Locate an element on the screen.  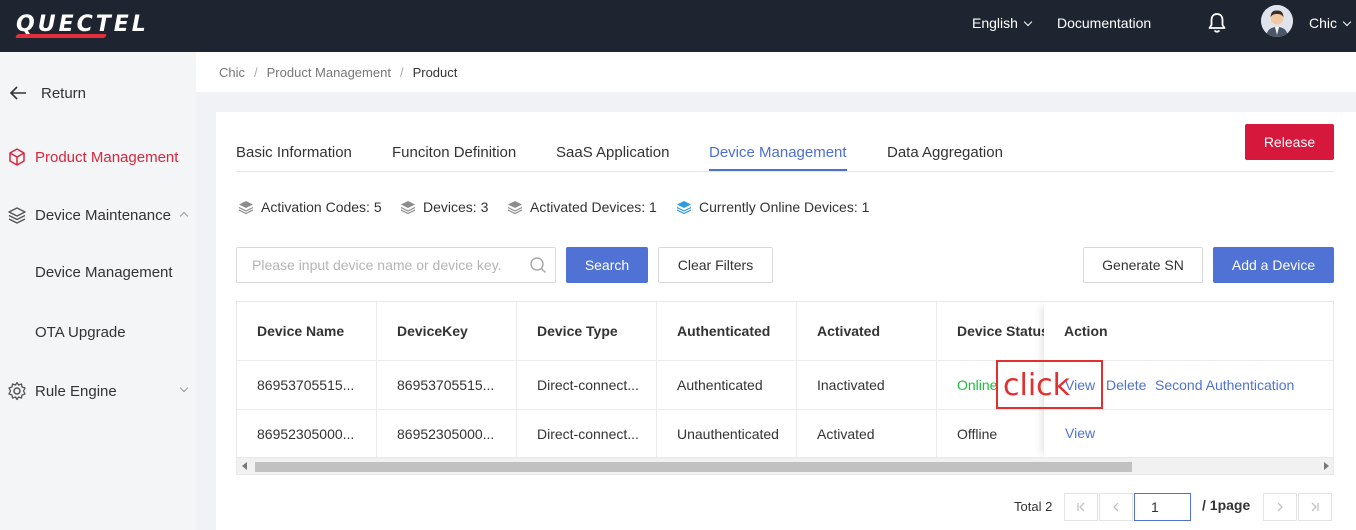
sidebar-item-ota-upgrade: OTA Upgrade is located at coordinates (80, 332).